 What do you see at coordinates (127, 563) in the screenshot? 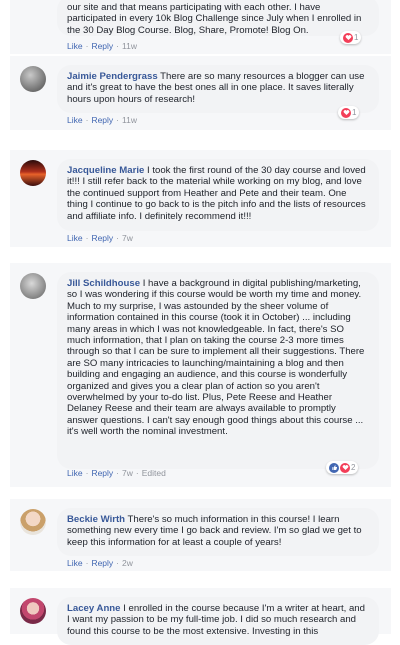
I see `comment-time: 2w` at bounding box center [127, 563].